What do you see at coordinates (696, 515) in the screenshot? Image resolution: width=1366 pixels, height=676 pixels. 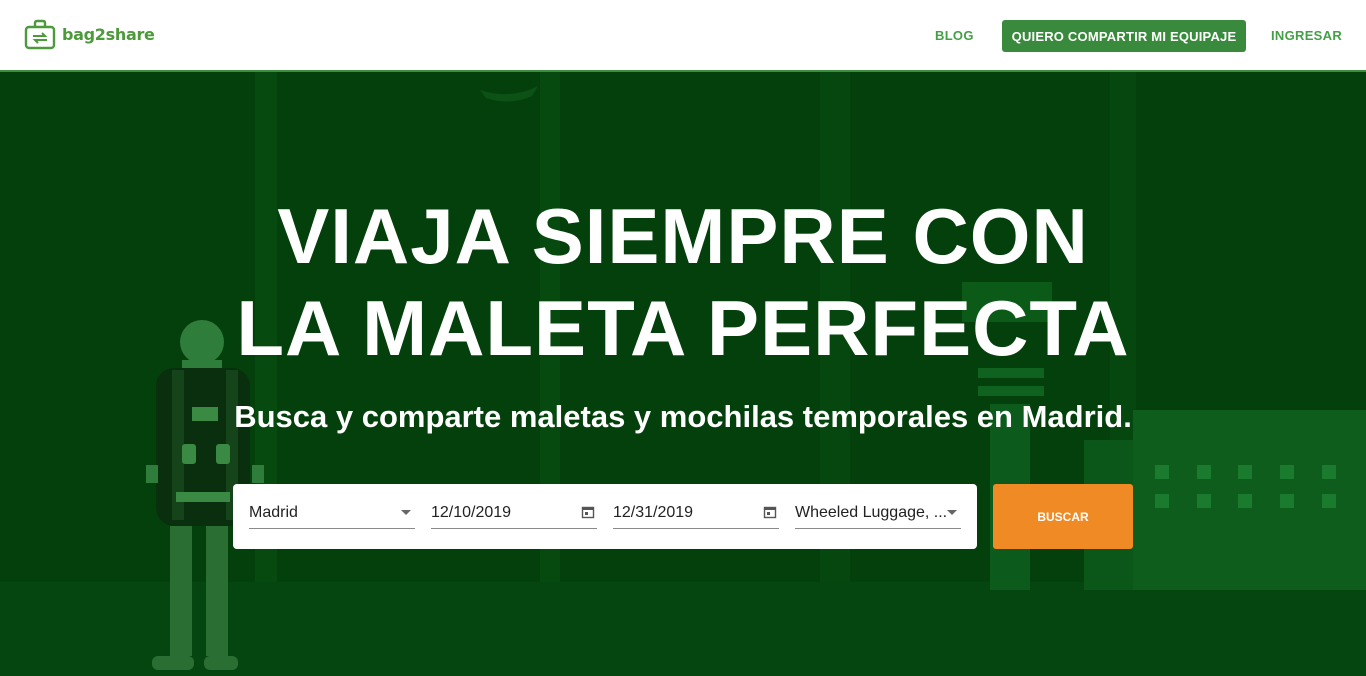 I see `end-date-field: 12/31/2019` at bounding box center [696, 515].